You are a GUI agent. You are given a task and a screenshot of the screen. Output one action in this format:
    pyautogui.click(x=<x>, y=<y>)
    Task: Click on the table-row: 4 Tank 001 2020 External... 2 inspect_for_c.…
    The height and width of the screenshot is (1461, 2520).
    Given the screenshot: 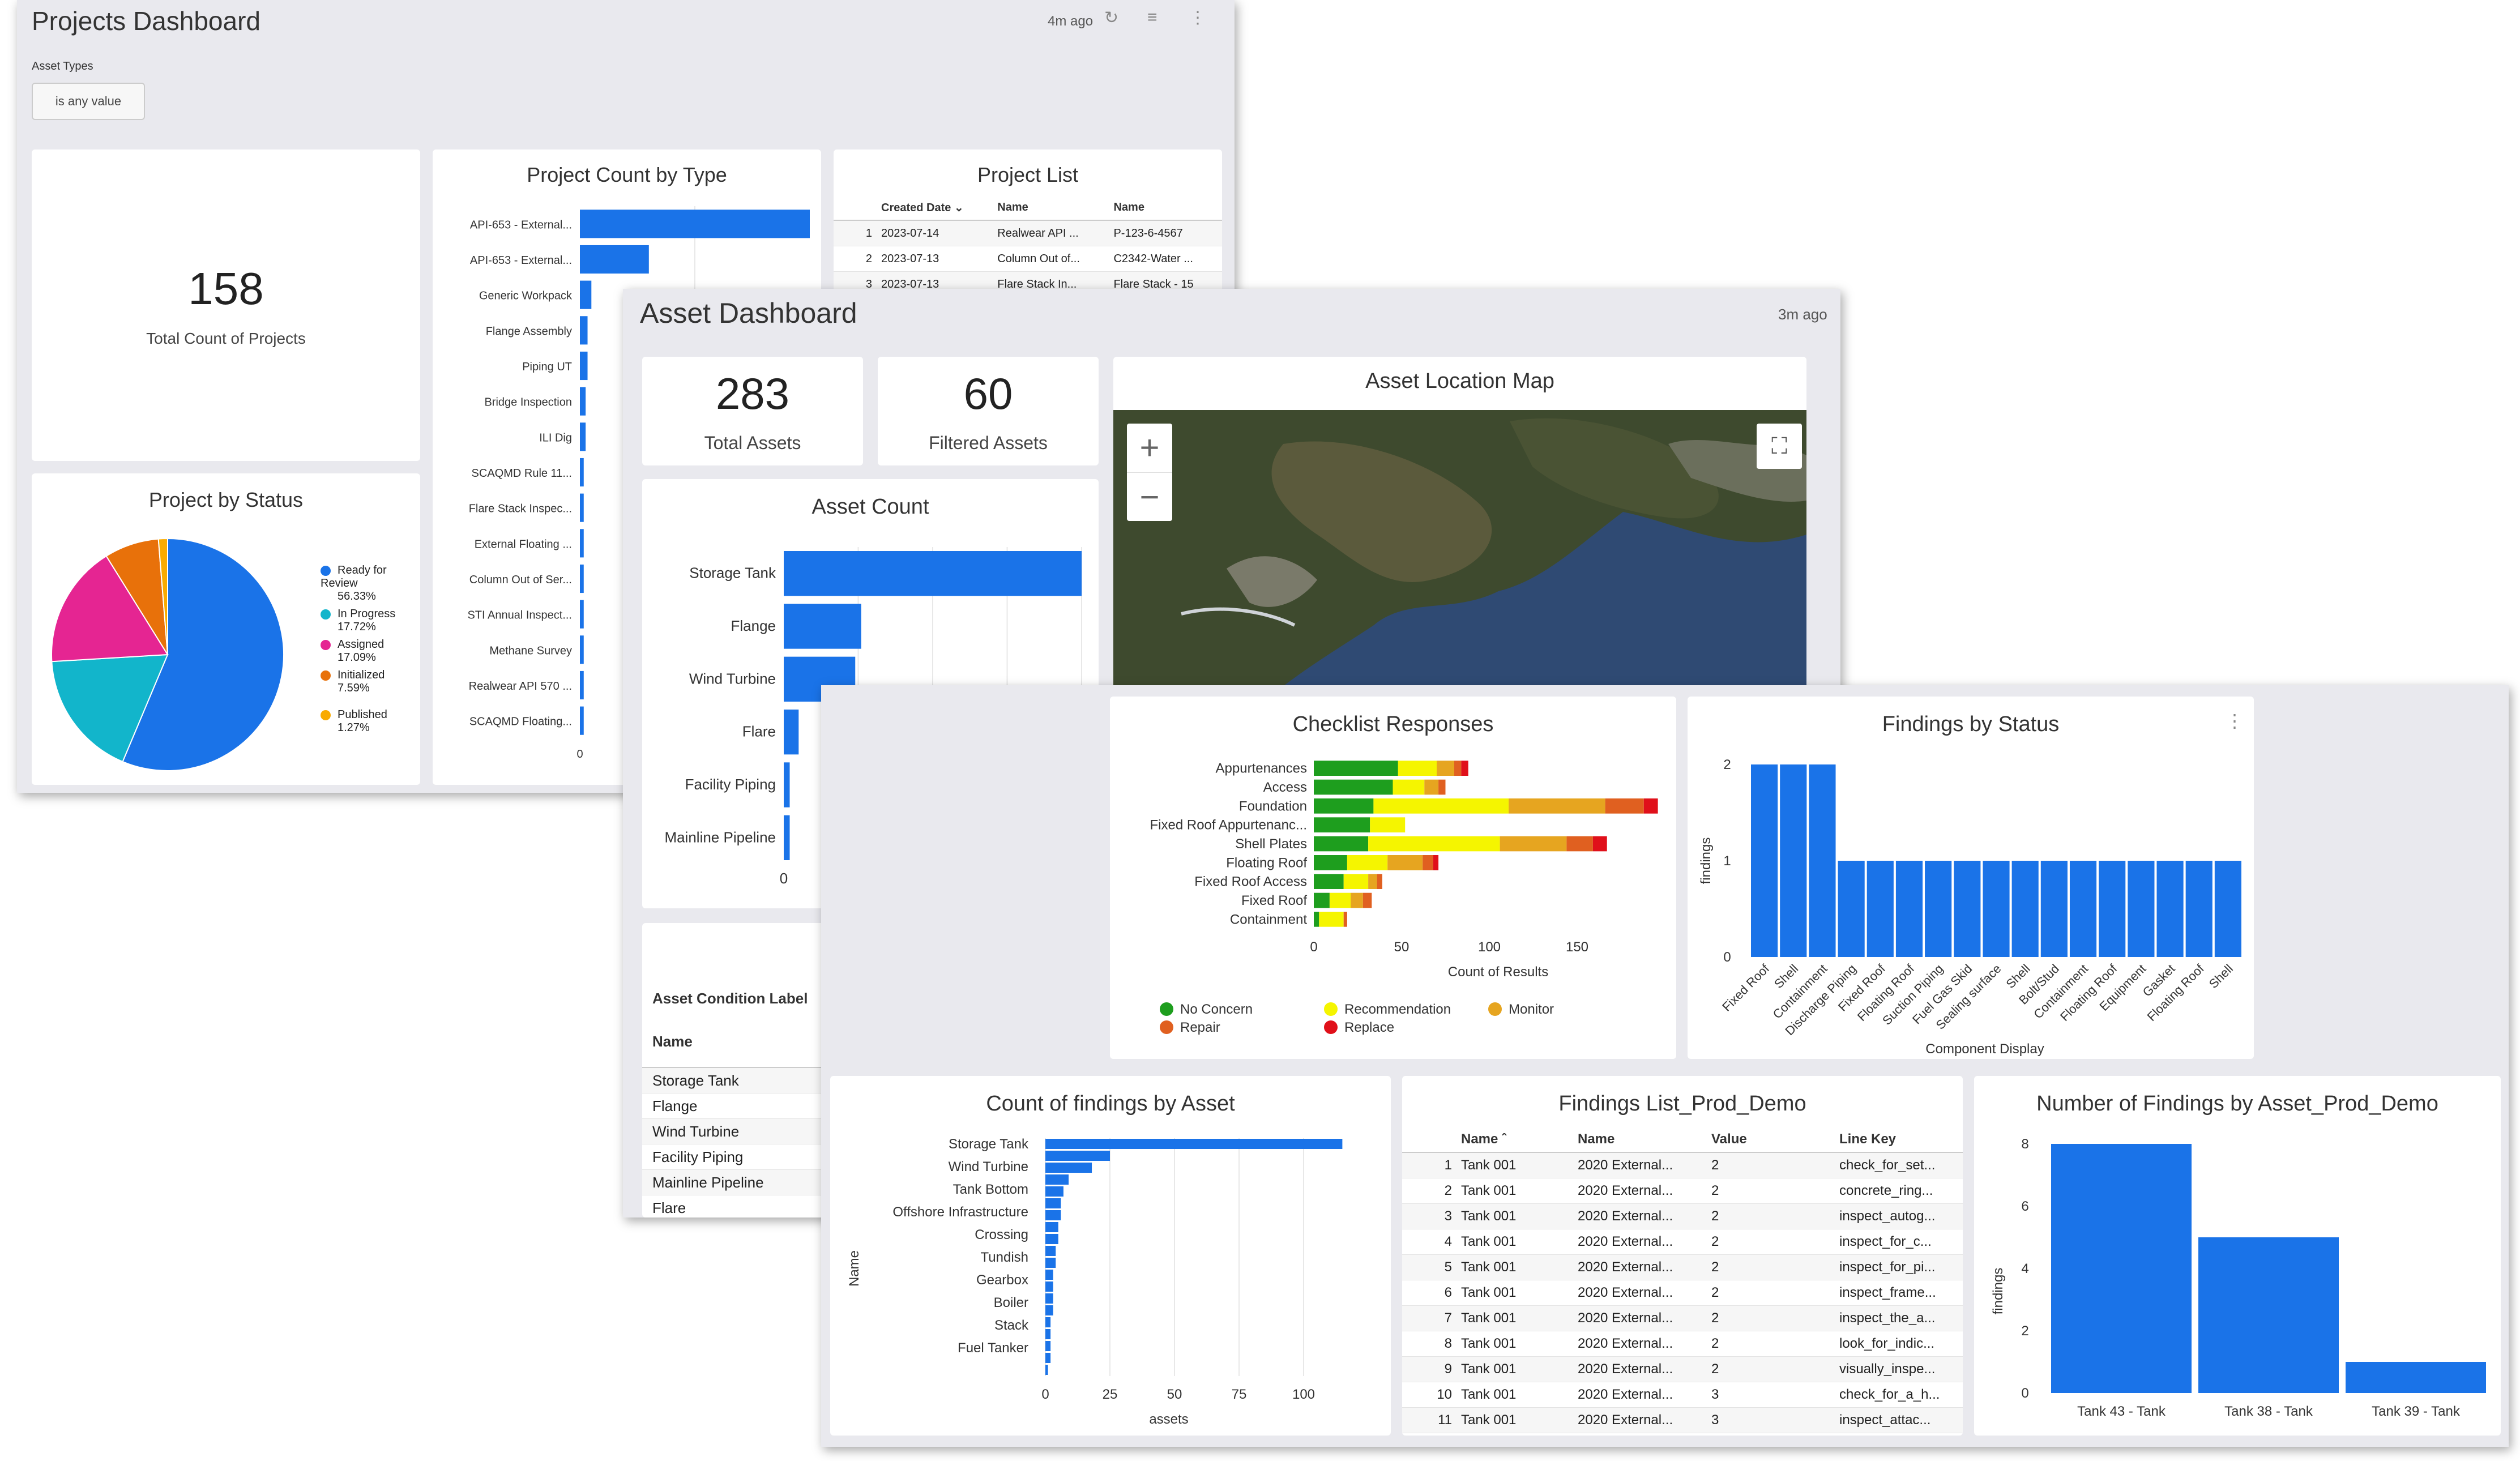 What is the action you would take?
    pyautogui.click(x=1682, y=1242)
    